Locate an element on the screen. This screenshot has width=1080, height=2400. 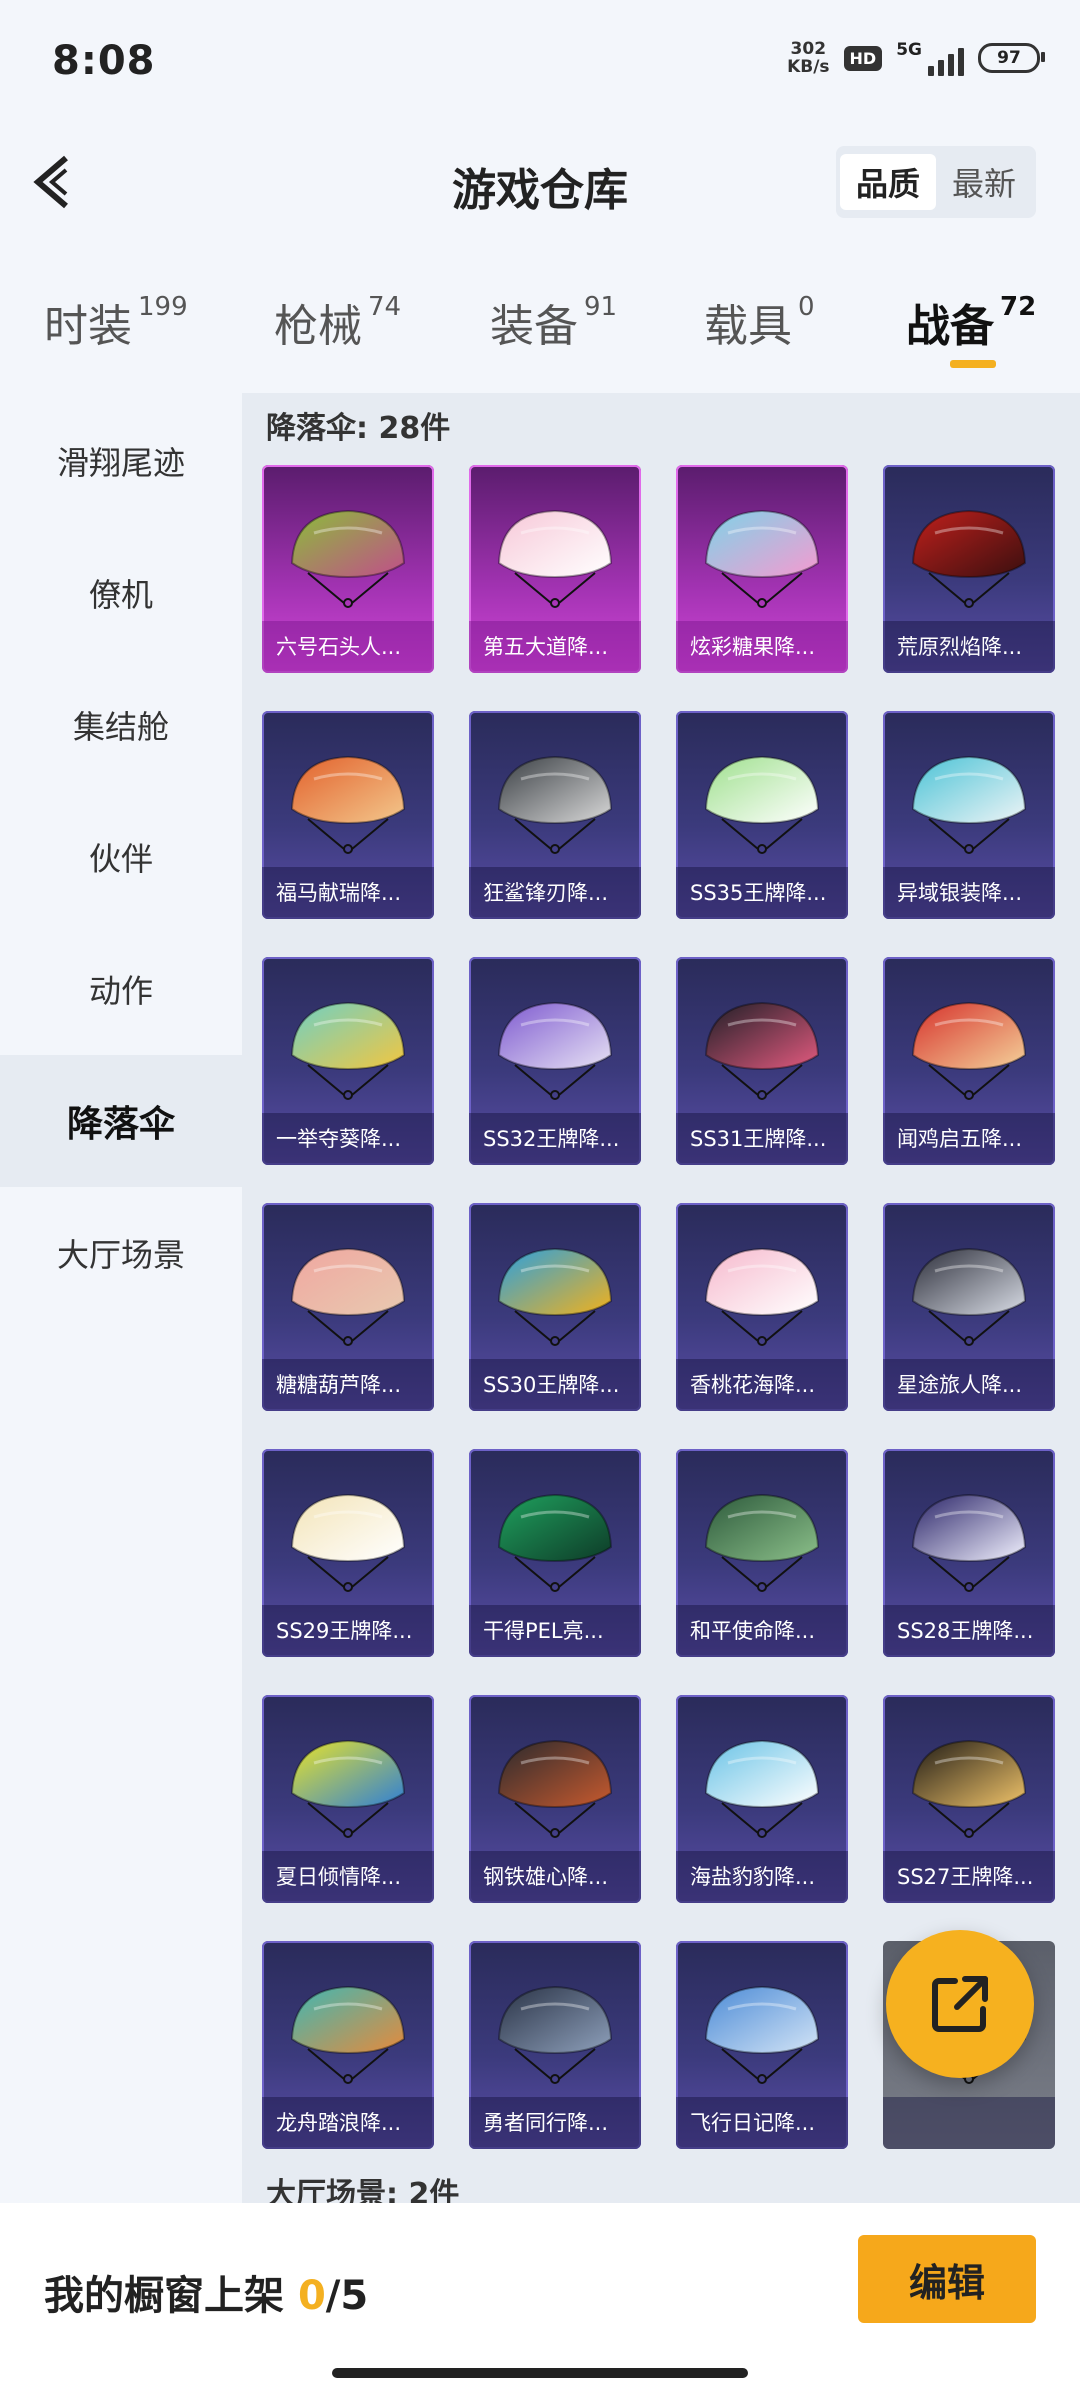
section-title-lobby: 大厅场景: 2件 is located at coordinates (363, 2190).